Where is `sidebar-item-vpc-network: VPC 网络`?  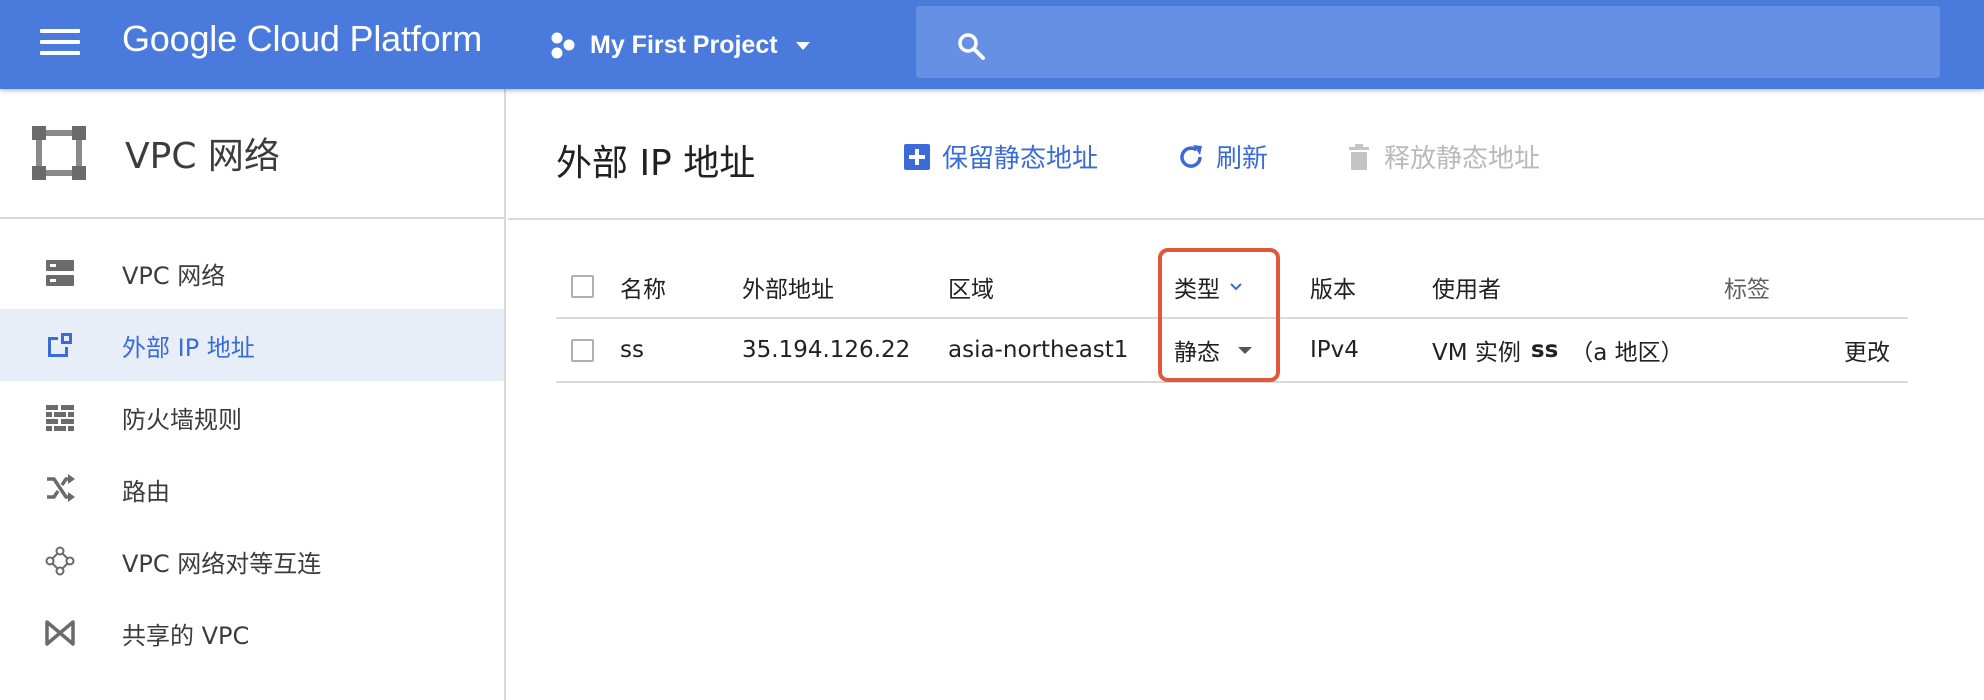 sidebar-item-vpc-network: VPC 网络 is located at coordinates (252, 273).